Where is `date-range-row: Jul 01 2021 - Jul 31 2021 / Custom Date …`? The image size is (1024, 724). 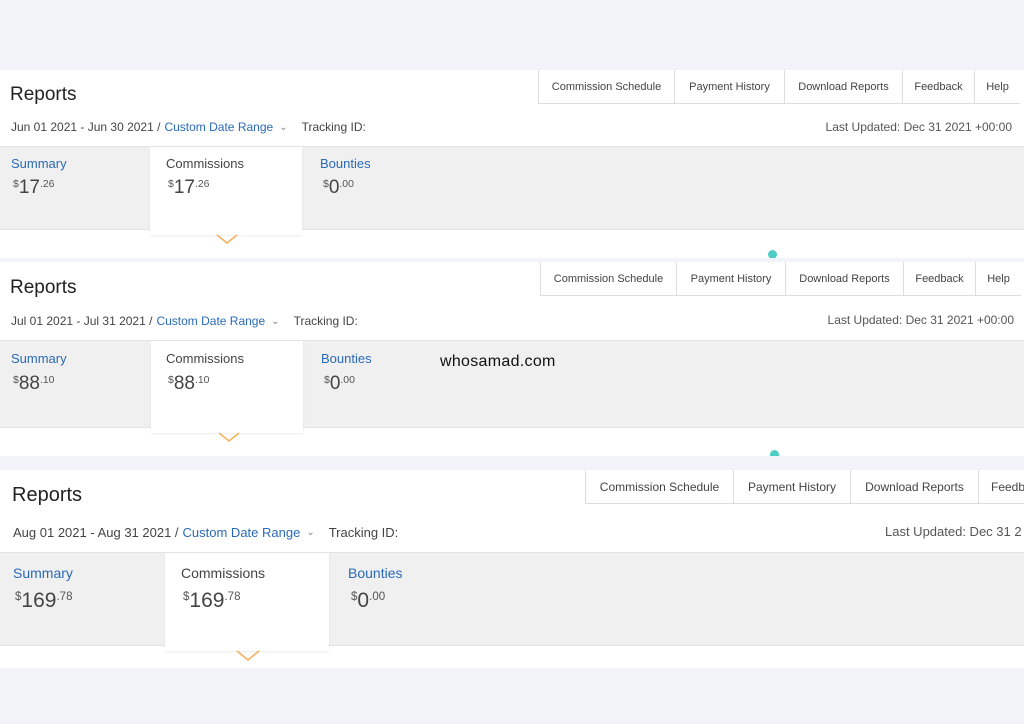
date-range-row: Jul 01 2021 - Jul 31 2021 / Custom Date … is located at coordinates (184, 321).